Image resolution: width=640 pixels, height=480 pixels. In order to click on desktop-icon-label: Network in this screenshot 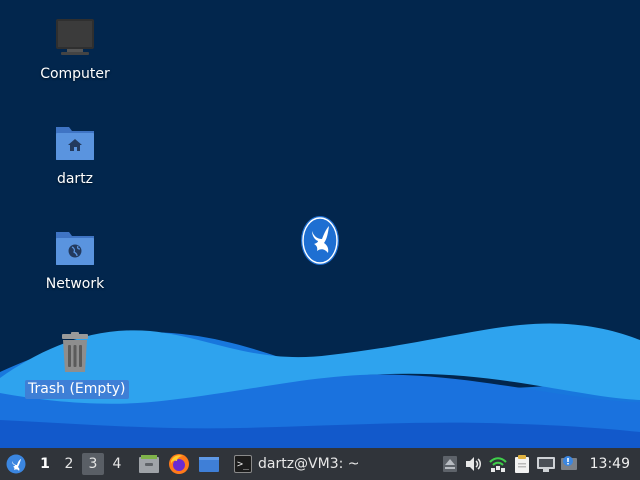, I will do `click(75, 284)`.